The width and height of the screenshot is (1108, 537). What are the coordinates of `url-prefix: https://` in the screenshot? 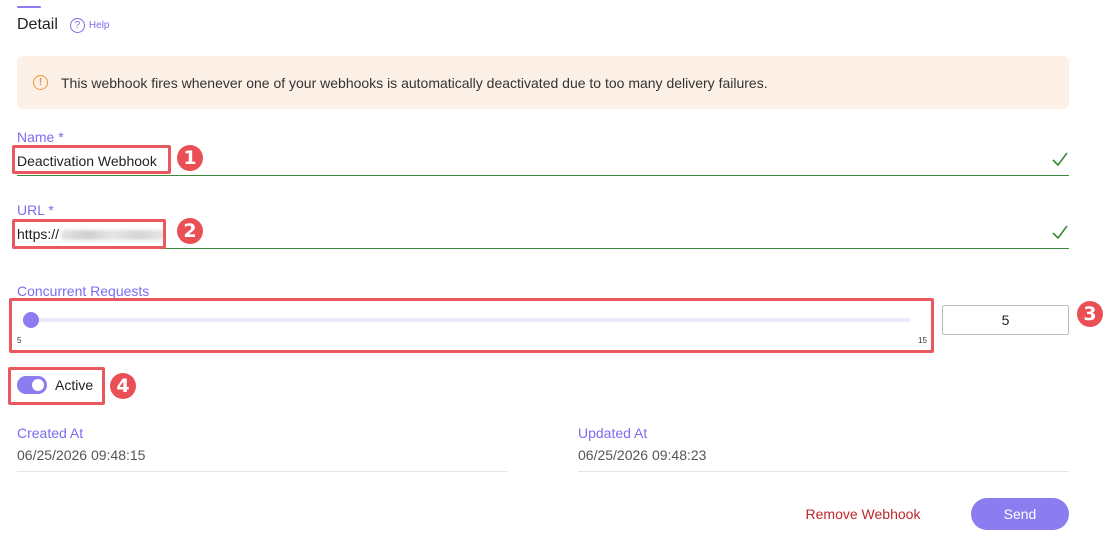 It's located at (38, 233).